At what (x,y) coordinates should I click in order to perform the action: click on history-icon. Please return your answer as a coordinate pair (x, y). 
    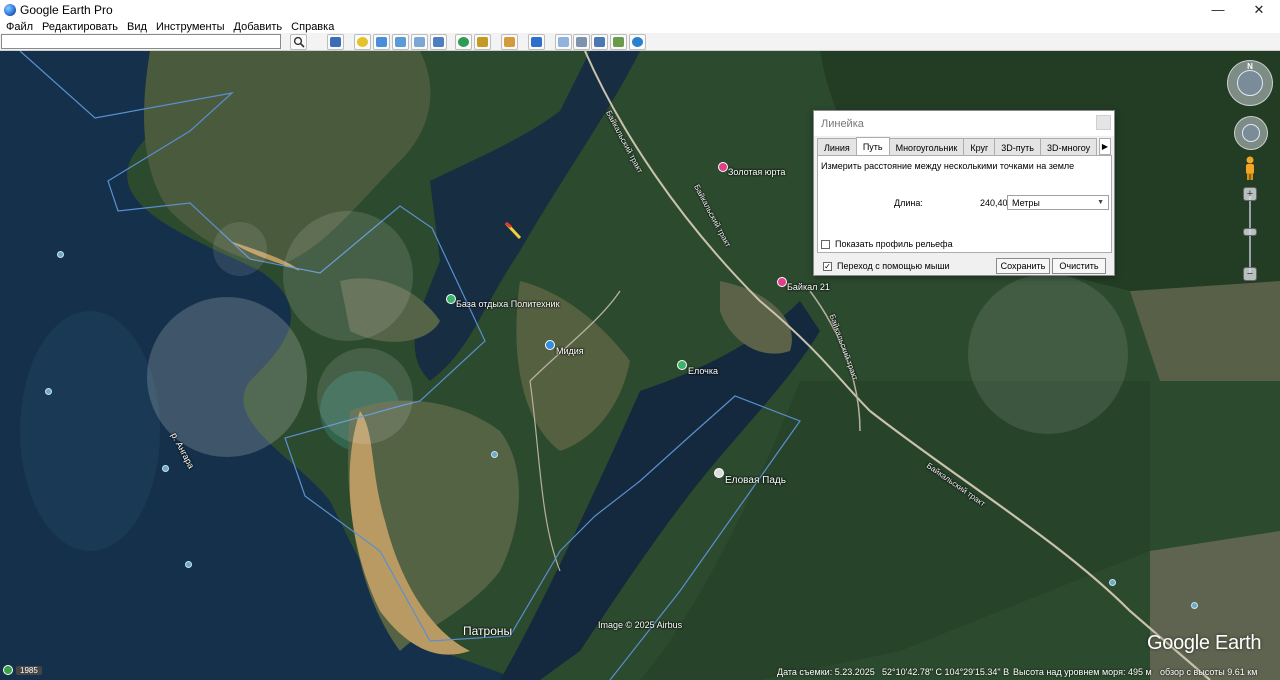
    Looking at the image, I should click on (463, 42).